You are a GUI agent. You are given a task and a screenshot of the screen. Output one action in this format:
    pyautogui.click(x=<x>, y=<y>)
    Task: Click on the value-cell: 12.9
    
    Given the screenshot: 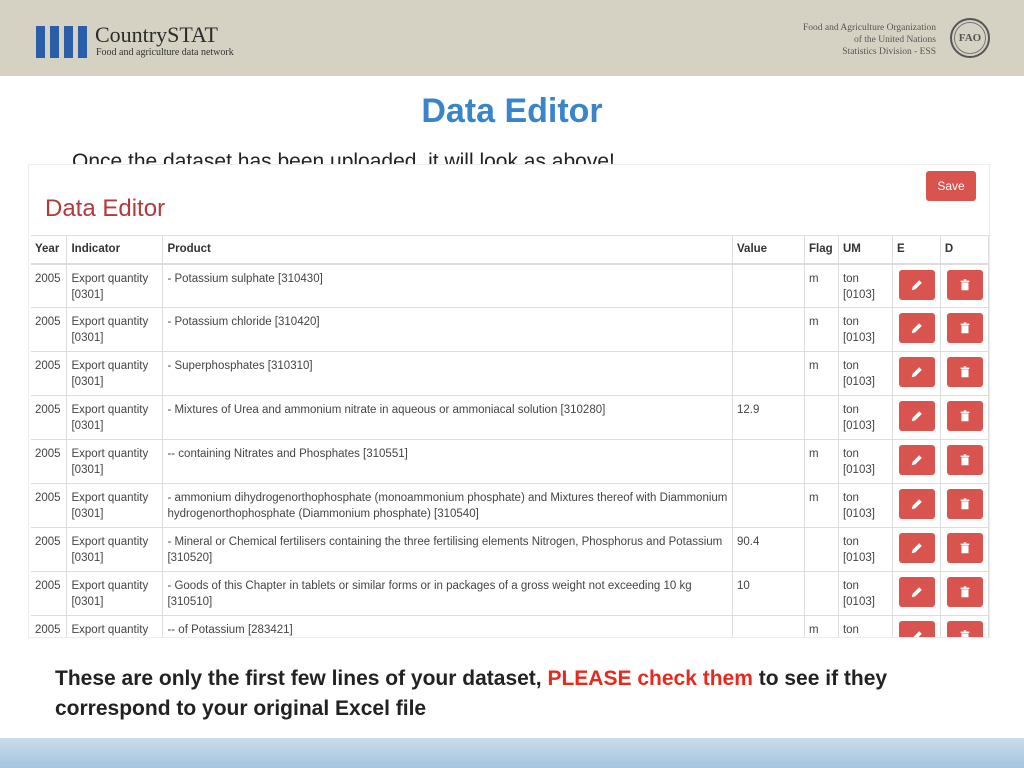 What is the action you would take?
    pyautogui.click(x=768, y=417)
    